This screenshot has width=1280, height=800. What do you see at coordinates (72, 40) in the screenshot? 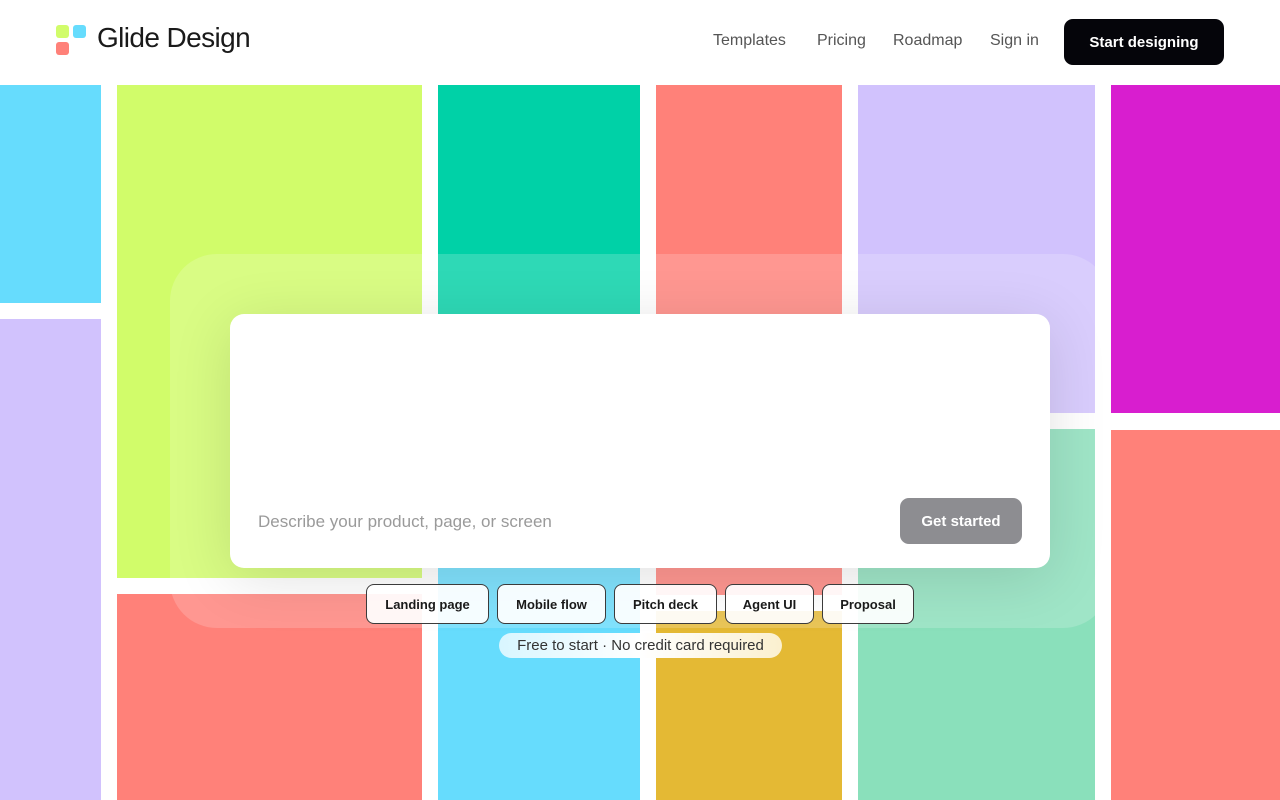
I see `logo-squares-icon` at bounding box center [72, 40].